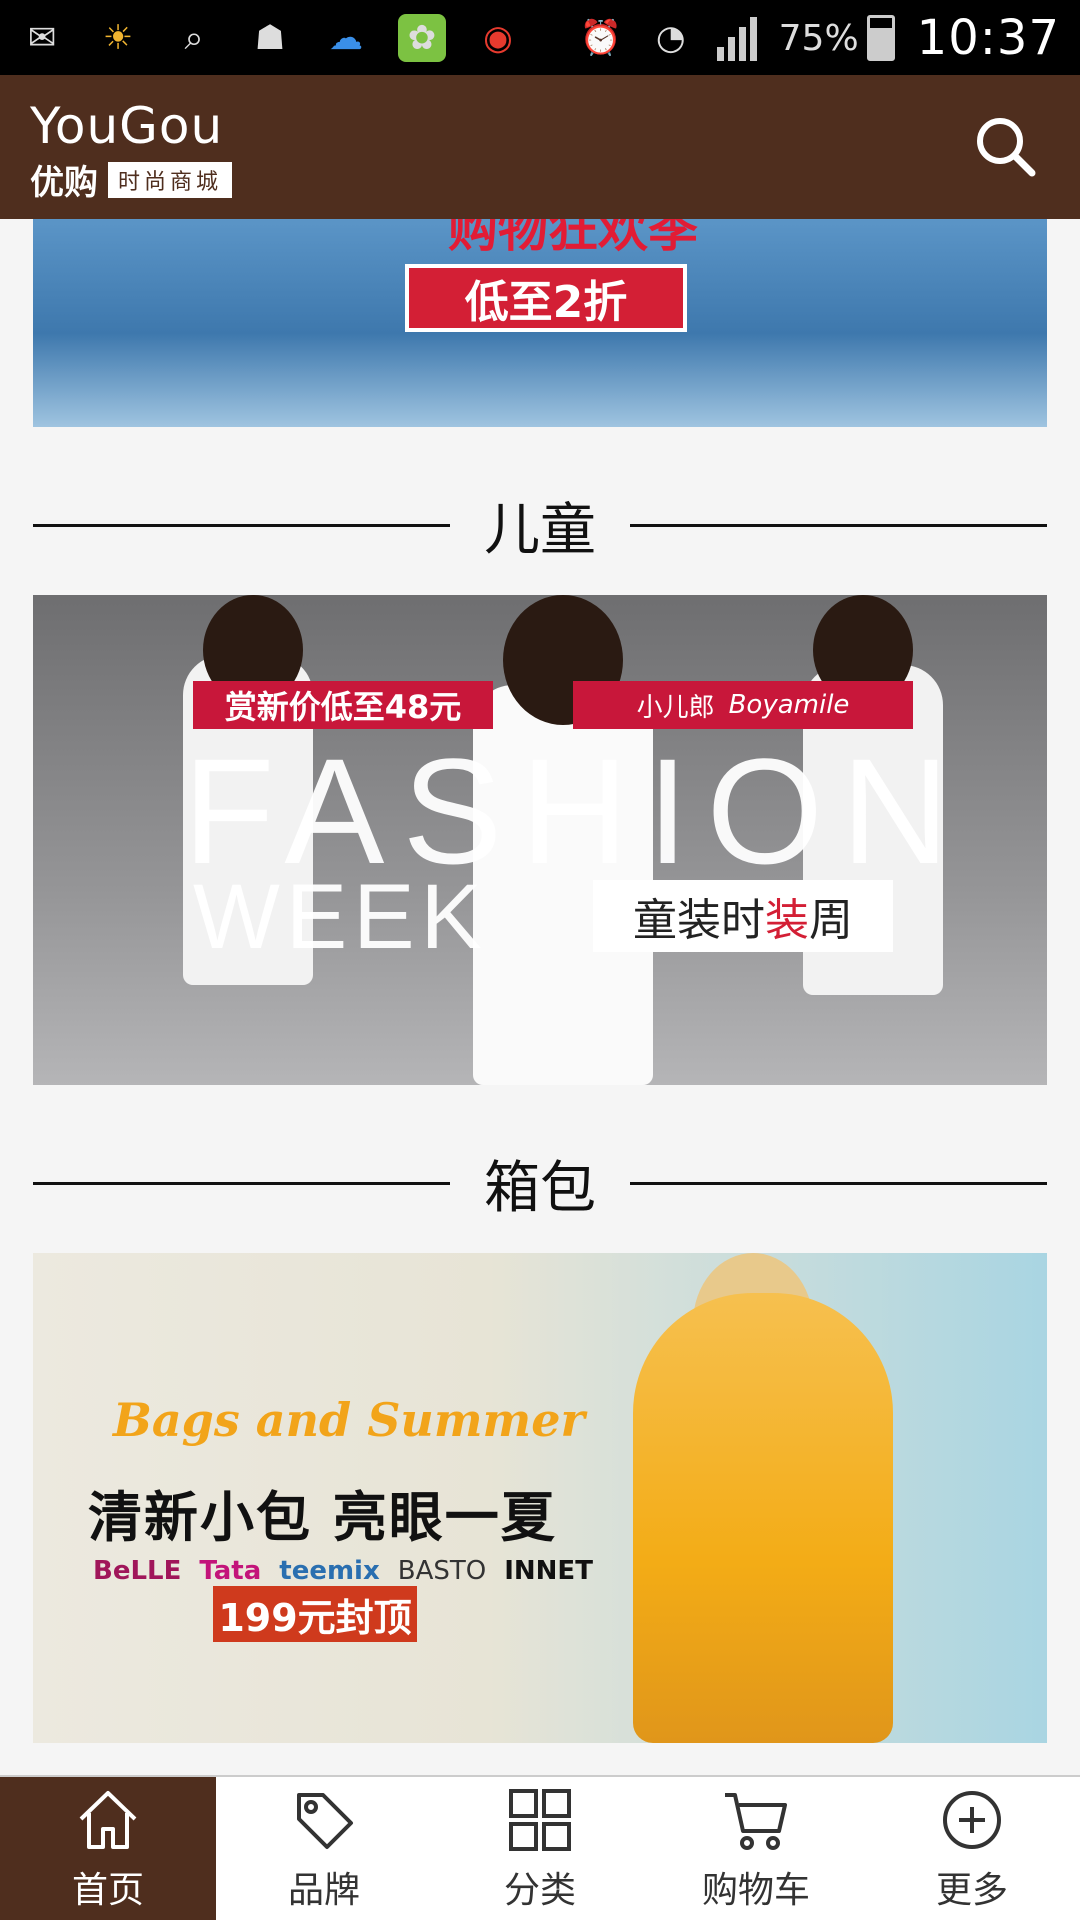 Image resolution: width=1080 pixels, height=1920 pixels. I want to click on brand-logo: INNET, so click(548, 1571).